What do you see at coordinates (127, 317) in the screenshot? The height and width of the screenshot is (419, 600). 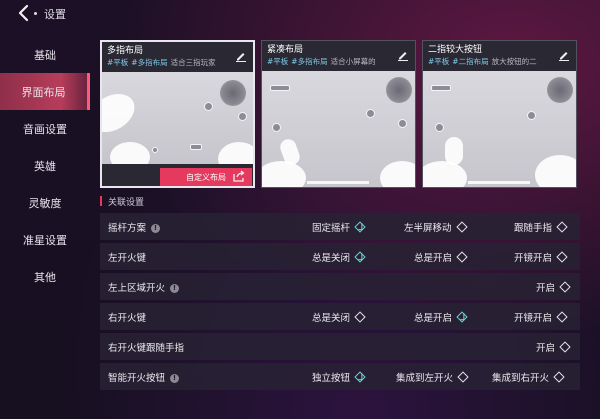 I see `setting-label: 右开火键` at bounding box center [127, 317].